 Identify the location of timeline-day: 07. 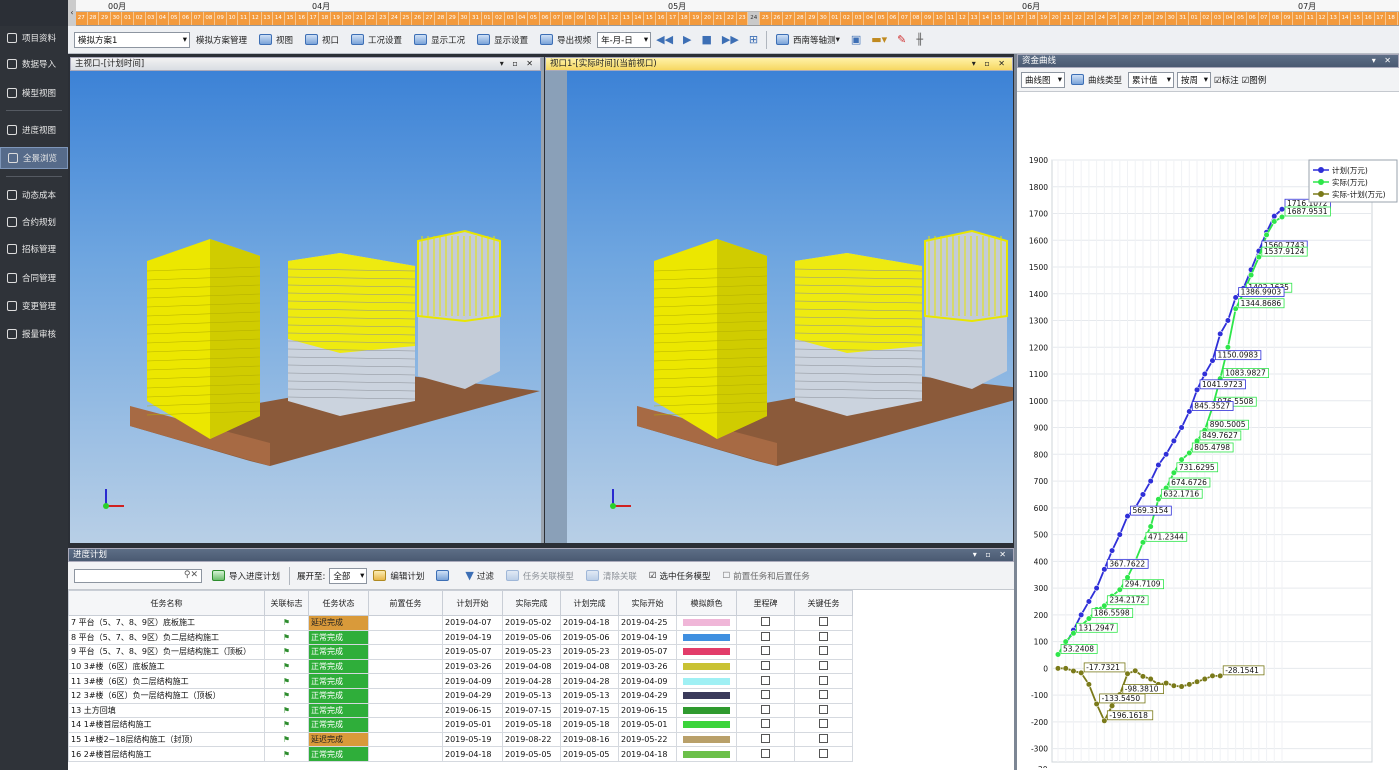
(905, 18).